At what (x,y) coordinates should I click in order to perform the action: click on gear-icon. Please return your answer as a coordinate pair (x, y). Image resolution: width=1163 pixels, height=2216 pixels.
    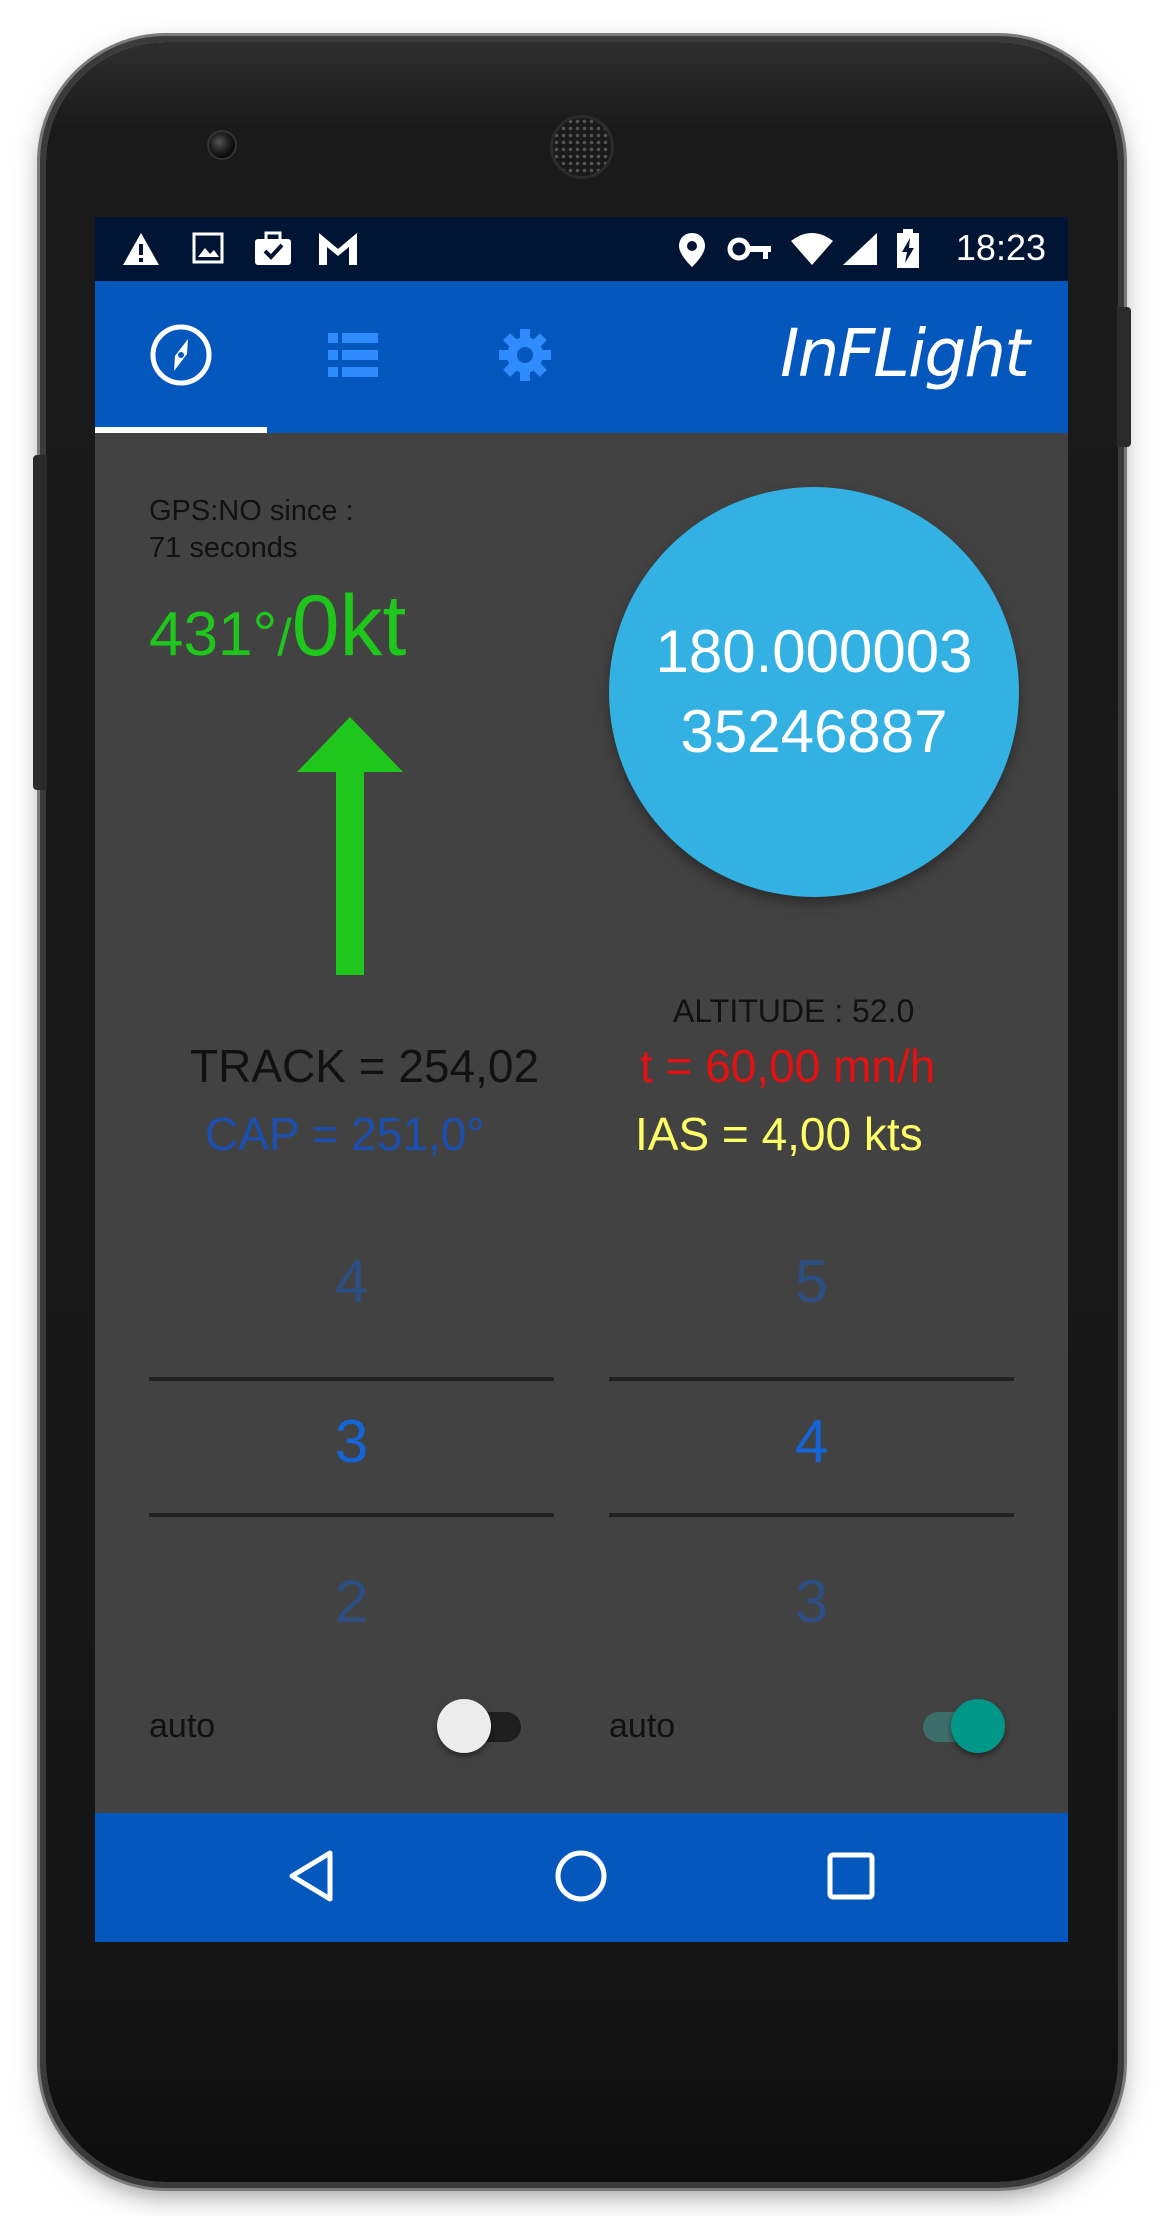
    Looking at the image, I should click on (525, 357).